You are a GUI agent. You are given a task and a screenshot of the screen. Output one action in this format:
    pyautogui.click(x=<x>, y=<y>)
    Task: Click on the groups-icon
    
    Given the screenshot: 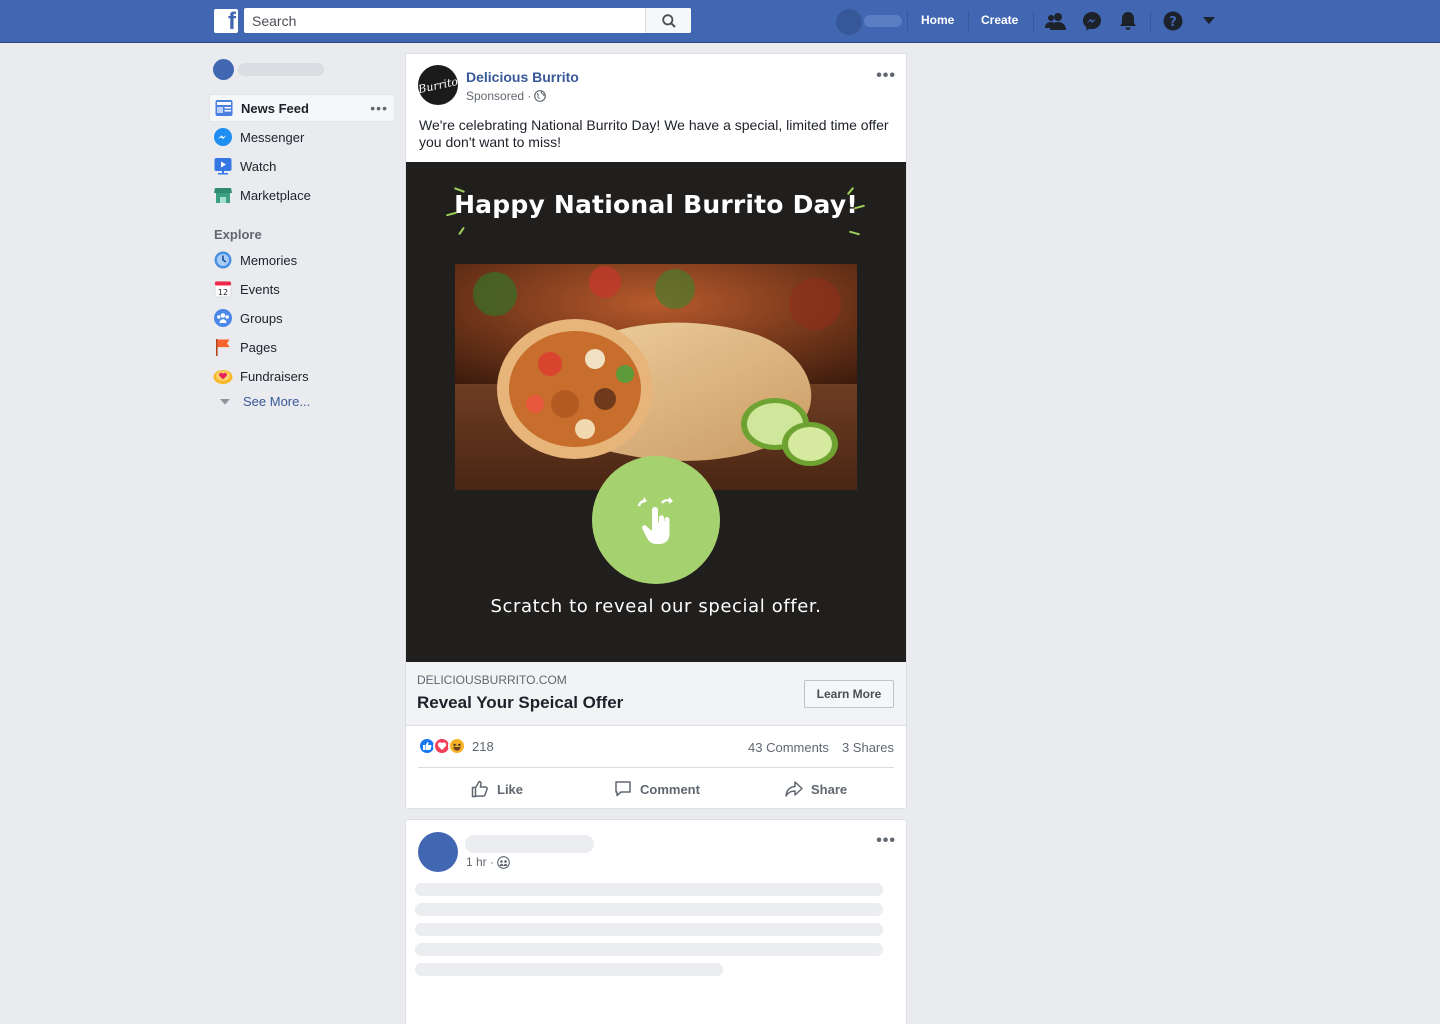 What is the action you would take?
    pyautogui.click(x=223, y=318)
    